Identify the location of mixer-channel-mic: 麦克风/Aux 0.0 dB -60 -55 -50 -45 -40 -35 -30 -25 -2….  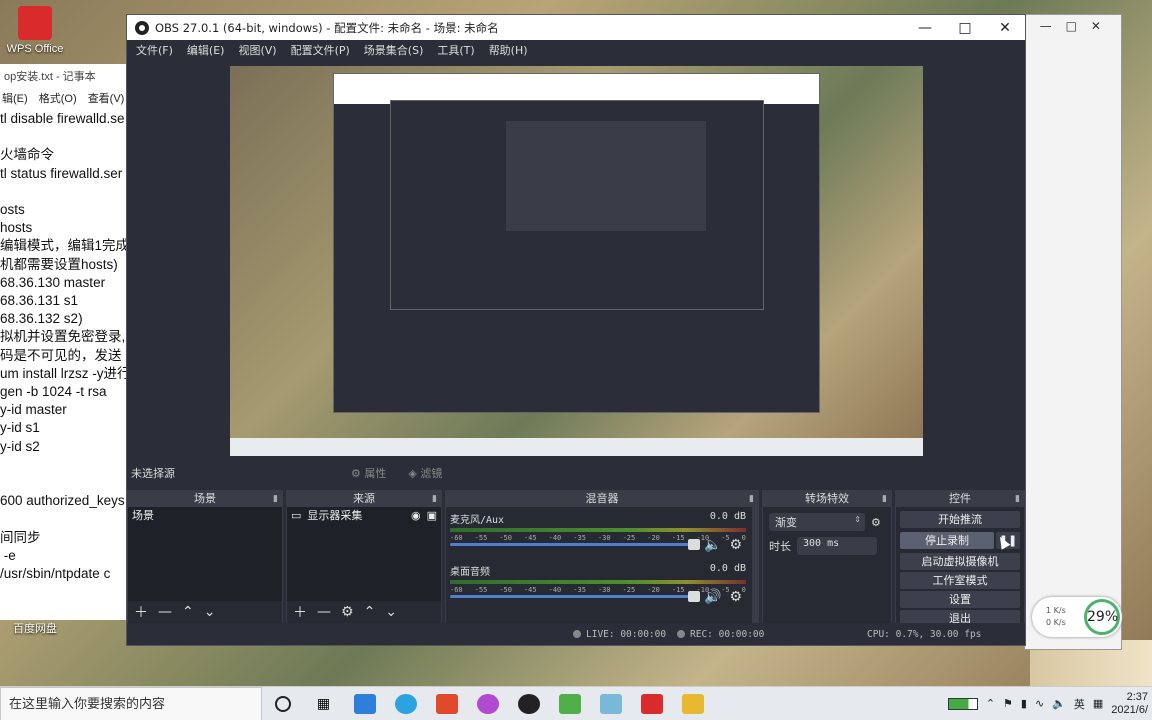
(598, 536).